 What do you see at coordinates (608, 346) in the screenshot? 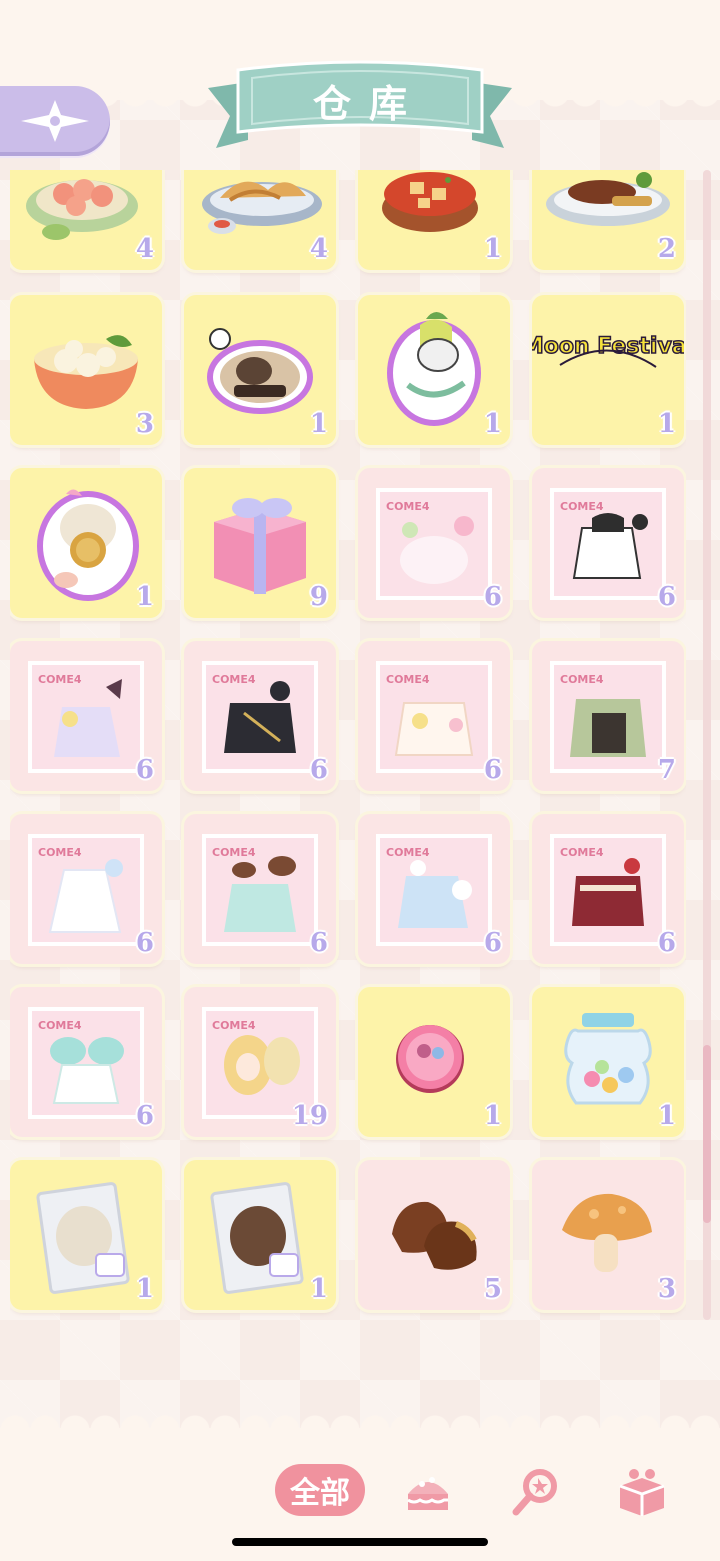
I see `sticker-text: Moon Festival` at bounding box center [608, 346].